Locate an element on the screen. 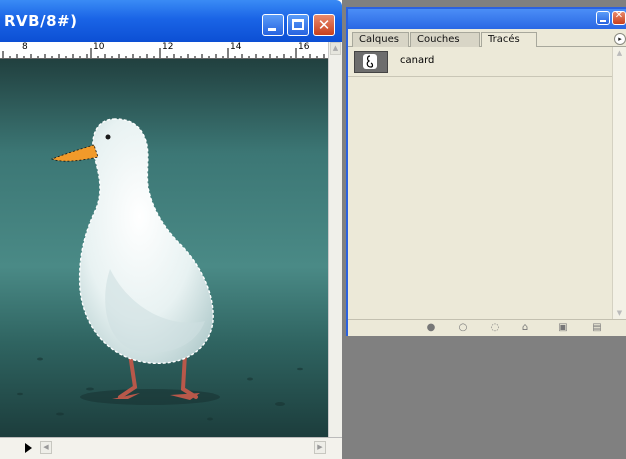  maximize-icon is located at coordinates (298, 24).